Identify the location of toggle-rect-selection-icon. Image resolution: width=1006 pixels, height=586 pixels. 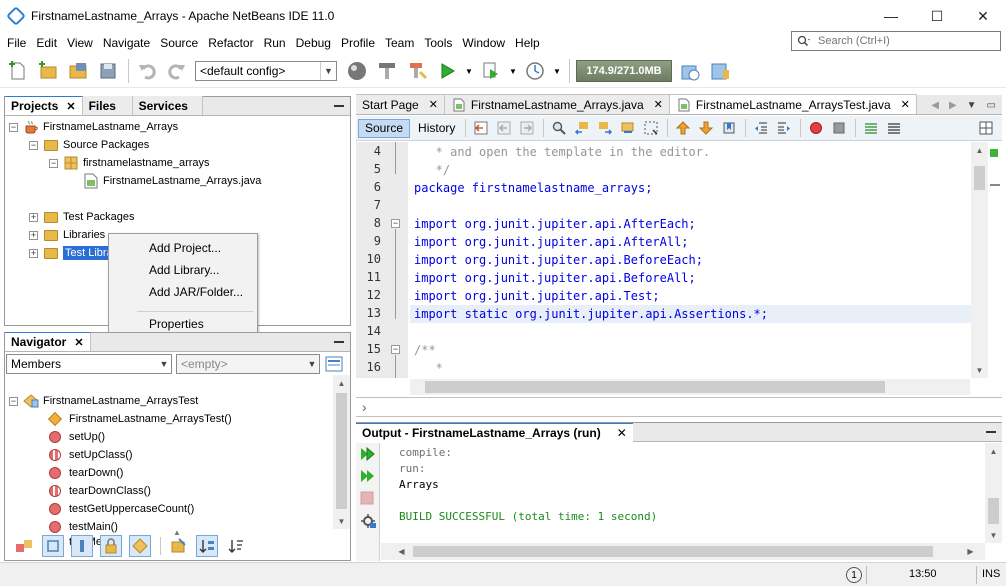
(651, 128).